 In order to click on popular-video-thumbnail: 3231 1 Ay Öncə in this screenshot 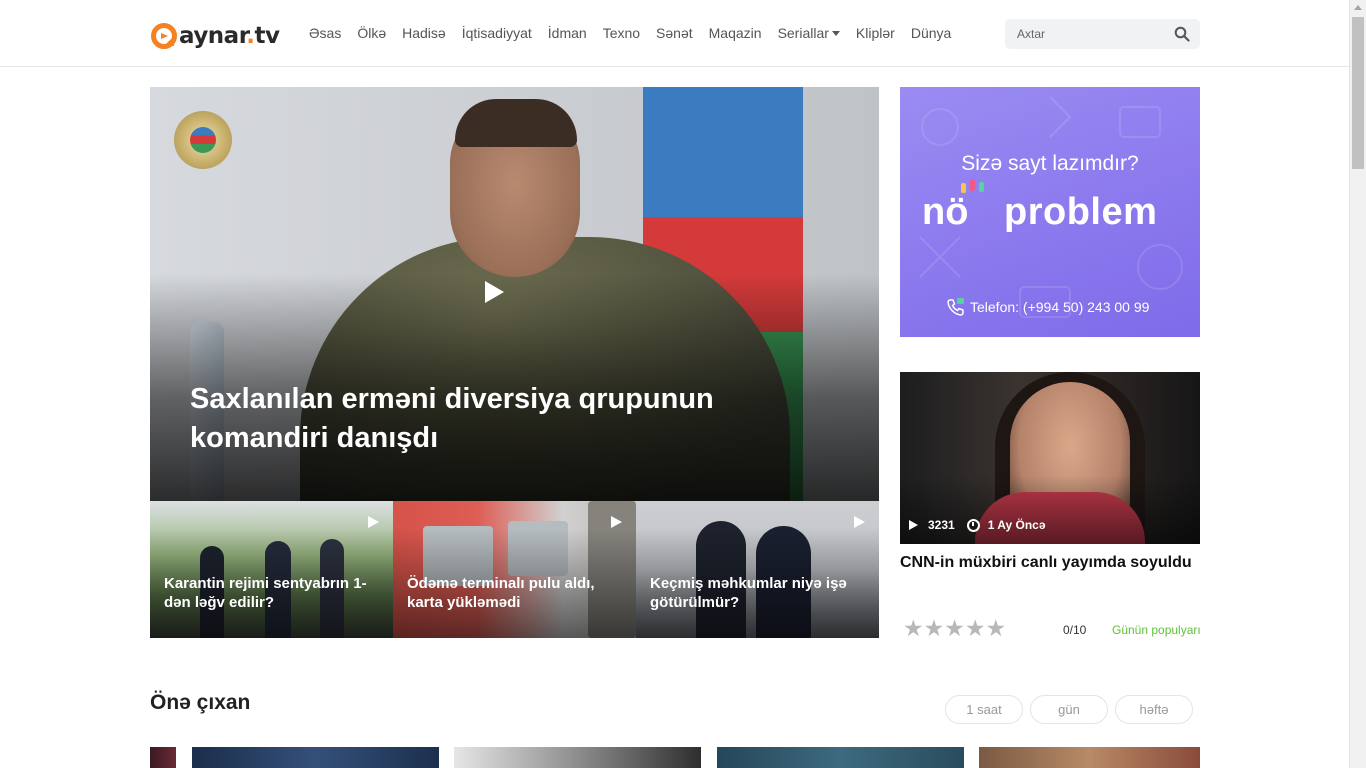, I will do `click(1050, 458)`.